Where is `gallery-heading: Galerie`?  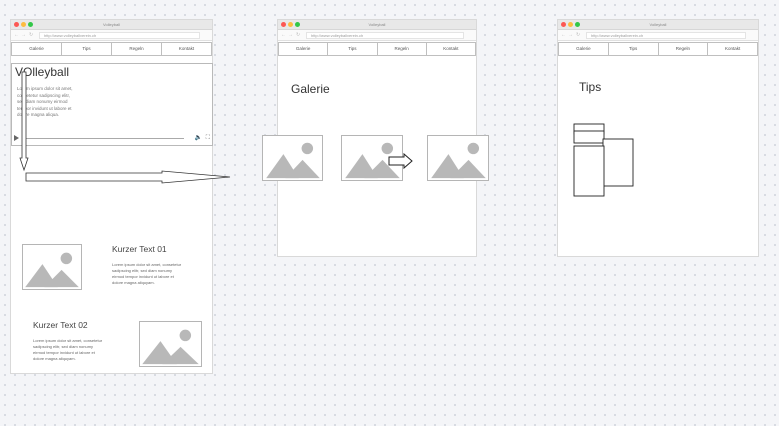
gallery-heading: Galerie is located at coordinates (310, 89).